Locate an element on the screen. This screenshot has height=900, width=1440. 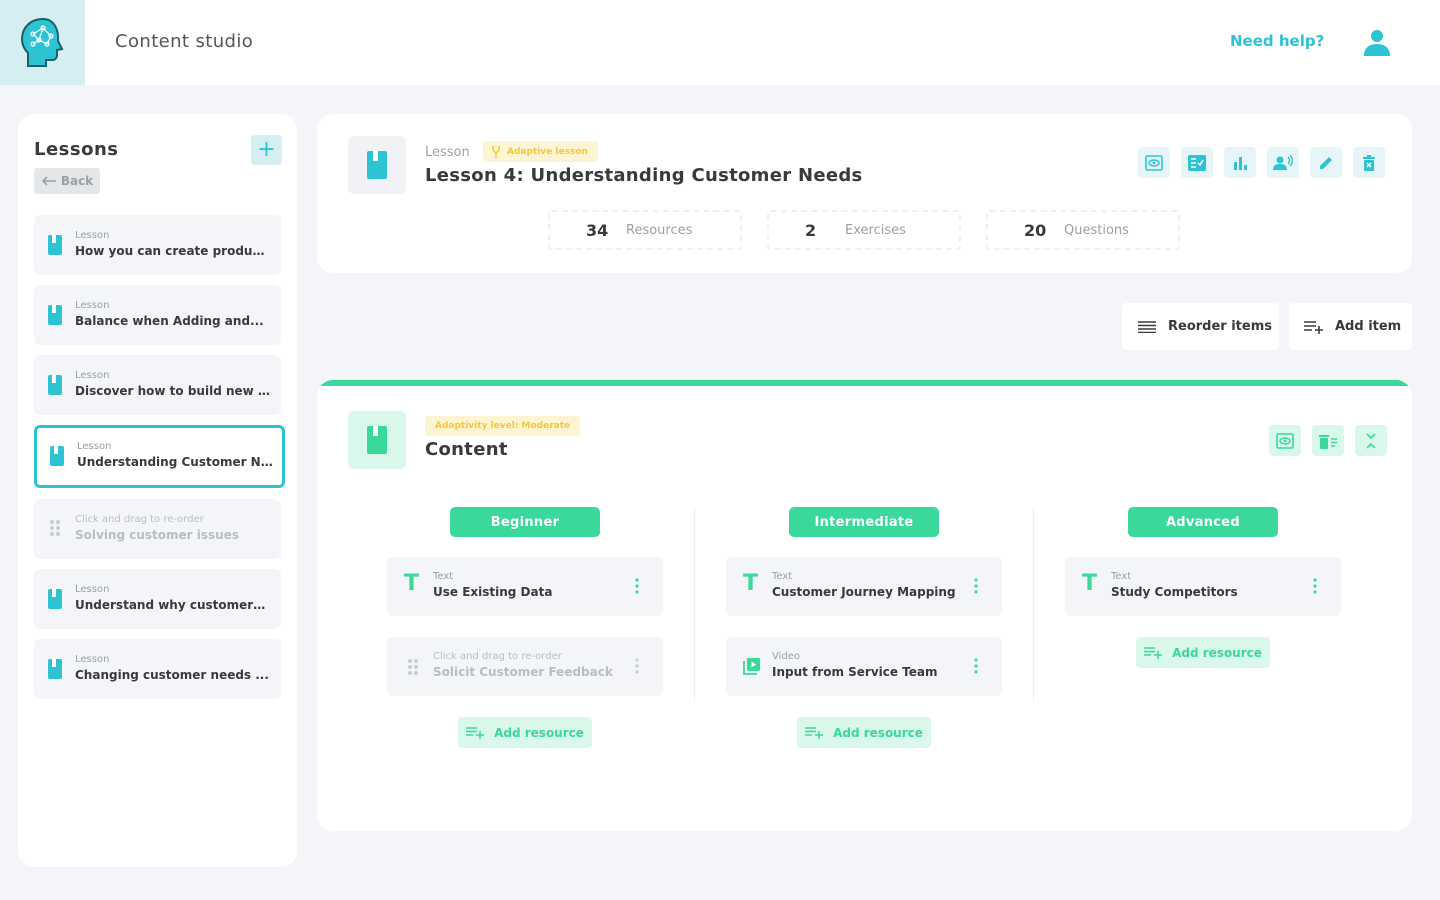
delete-list-icon is located at coordinates (1328, 441).